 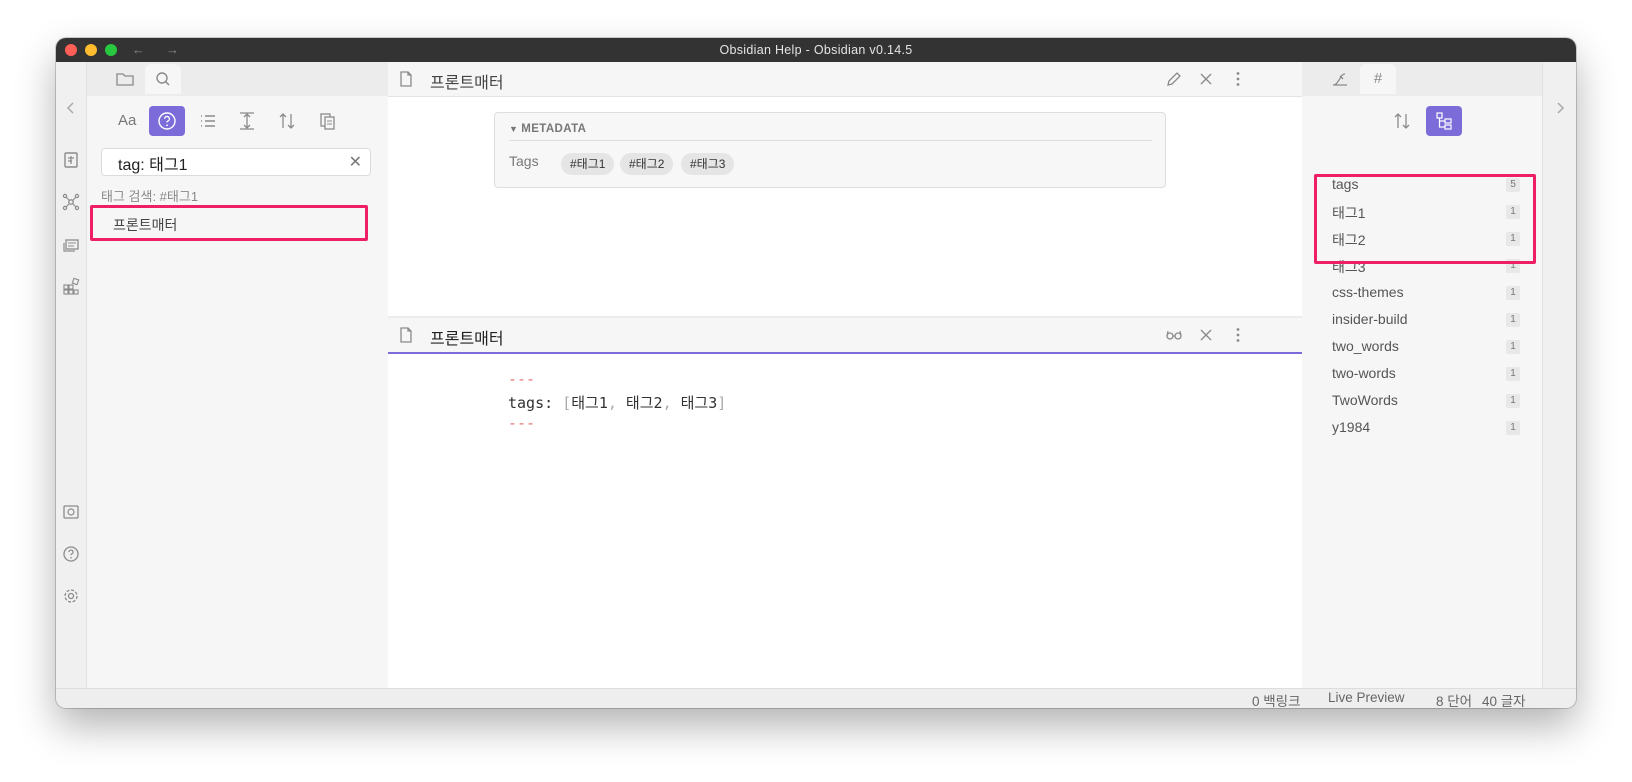 I want to click on tag-item: TwoWords 1, so click(x=1426, y=401).